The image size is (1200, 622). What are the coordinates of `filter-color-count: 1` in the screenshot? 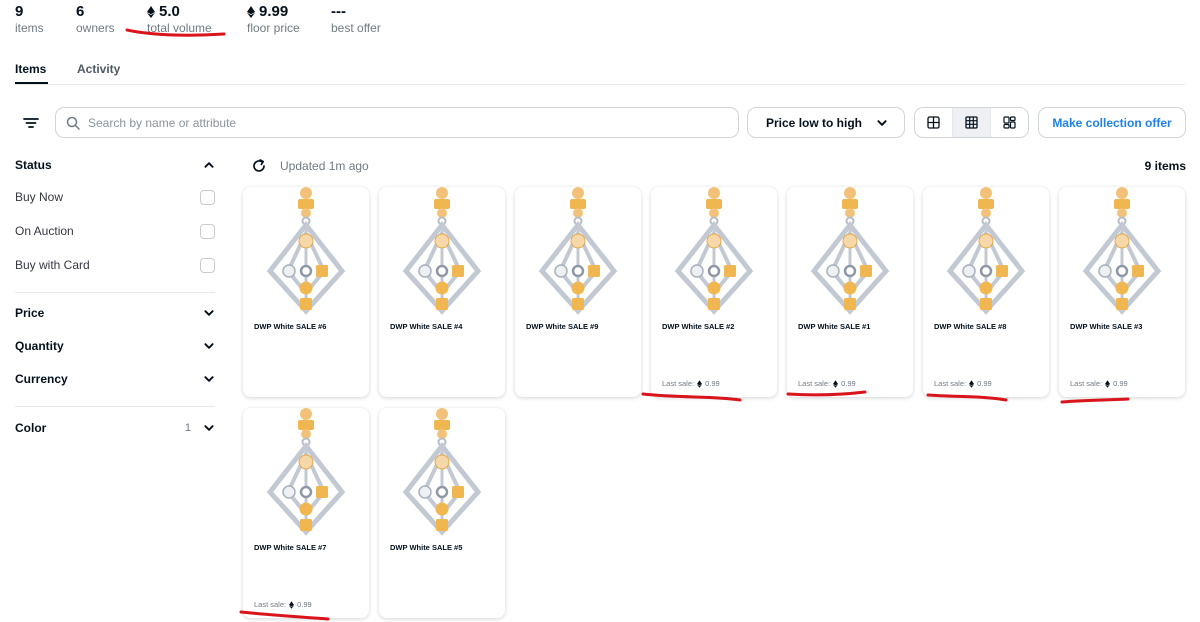 It's located at (187, 428).